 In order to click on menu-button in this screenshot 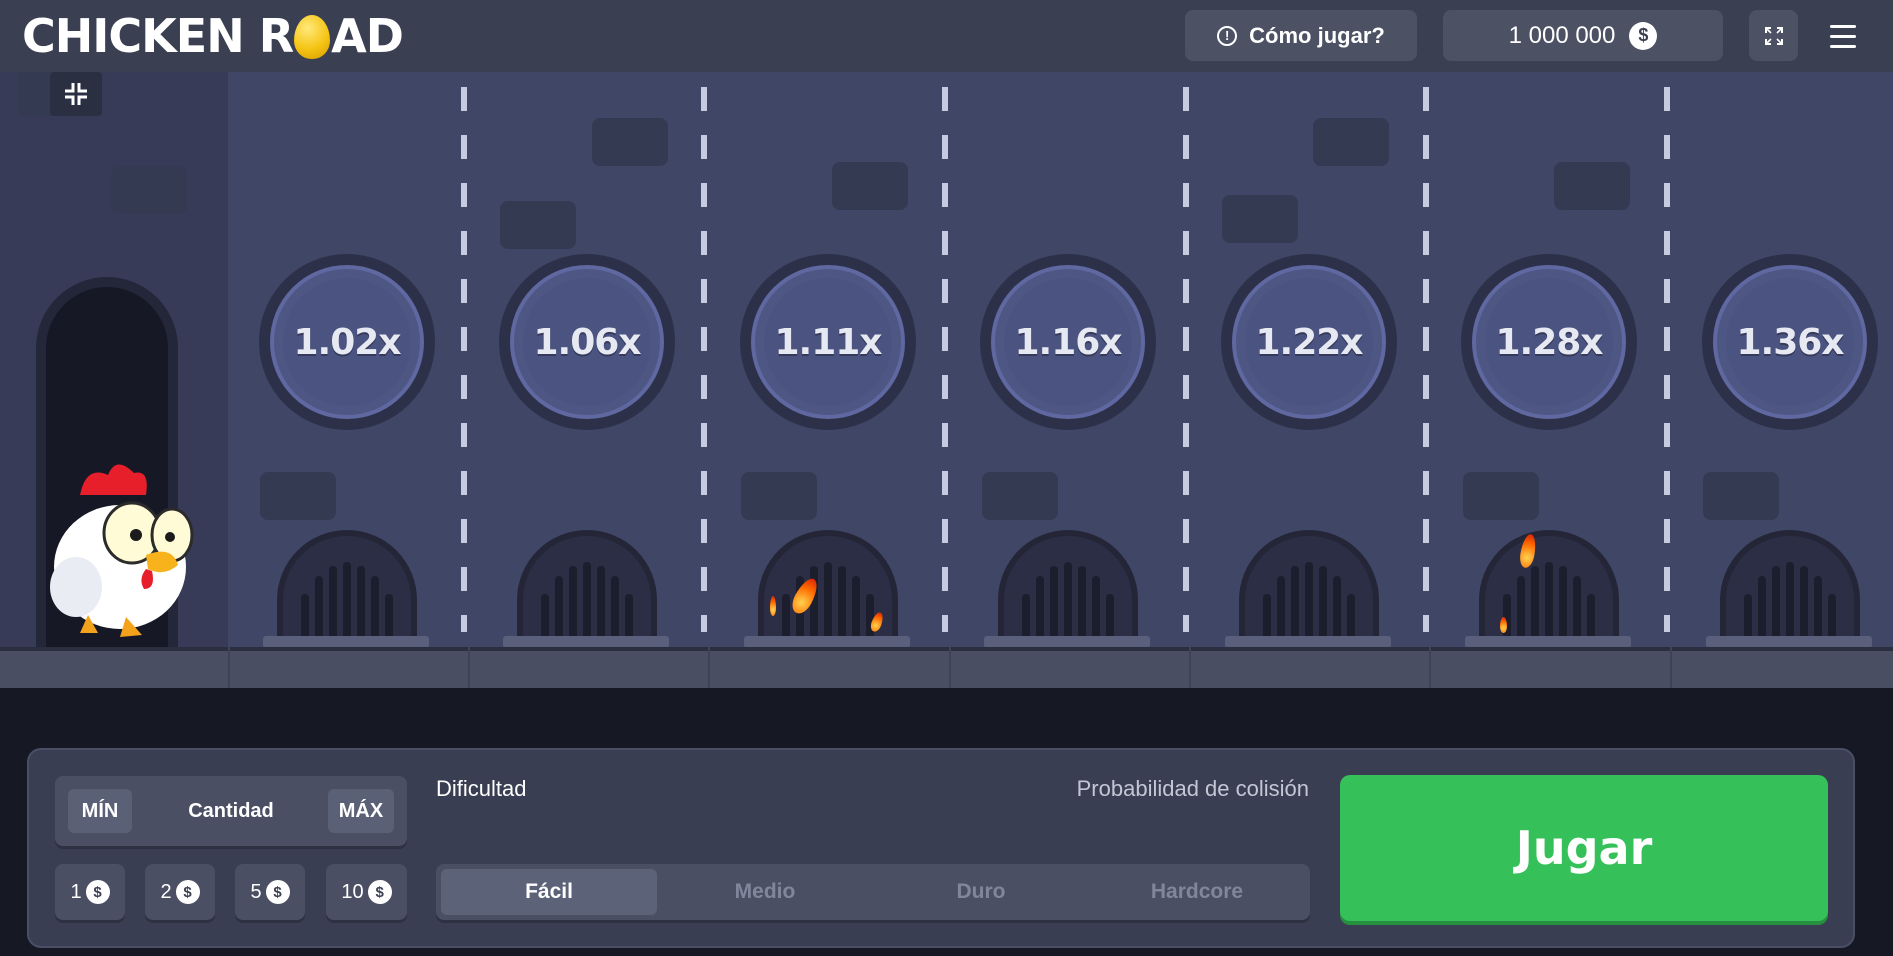, I will do `click(1843, 36)`.